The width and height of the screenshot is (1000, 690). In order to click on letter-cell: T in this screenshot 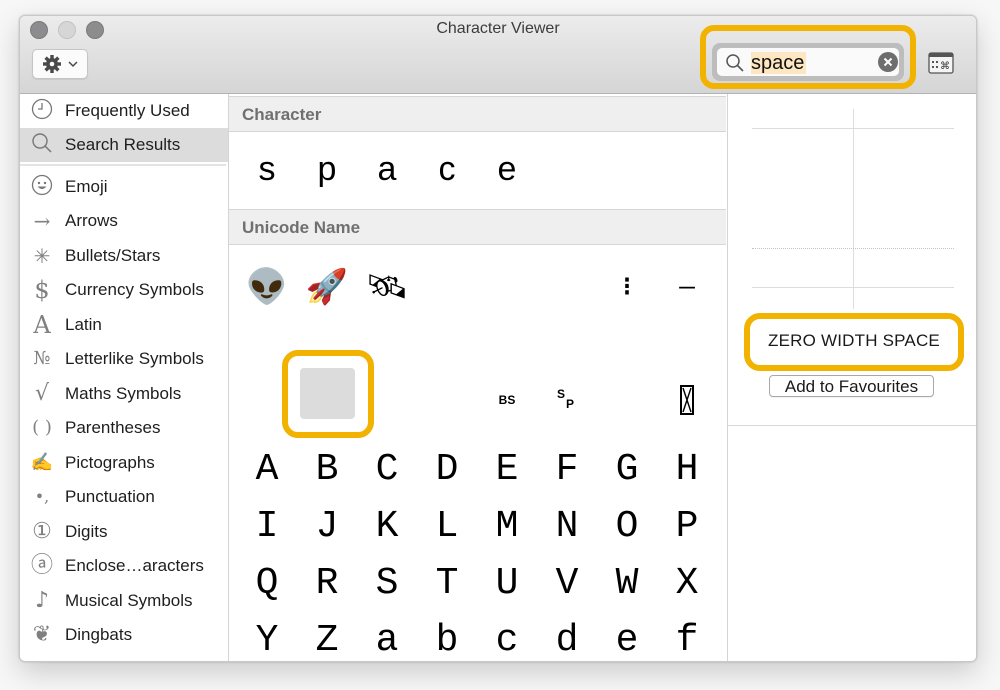, I will do `click(447, 583)`.